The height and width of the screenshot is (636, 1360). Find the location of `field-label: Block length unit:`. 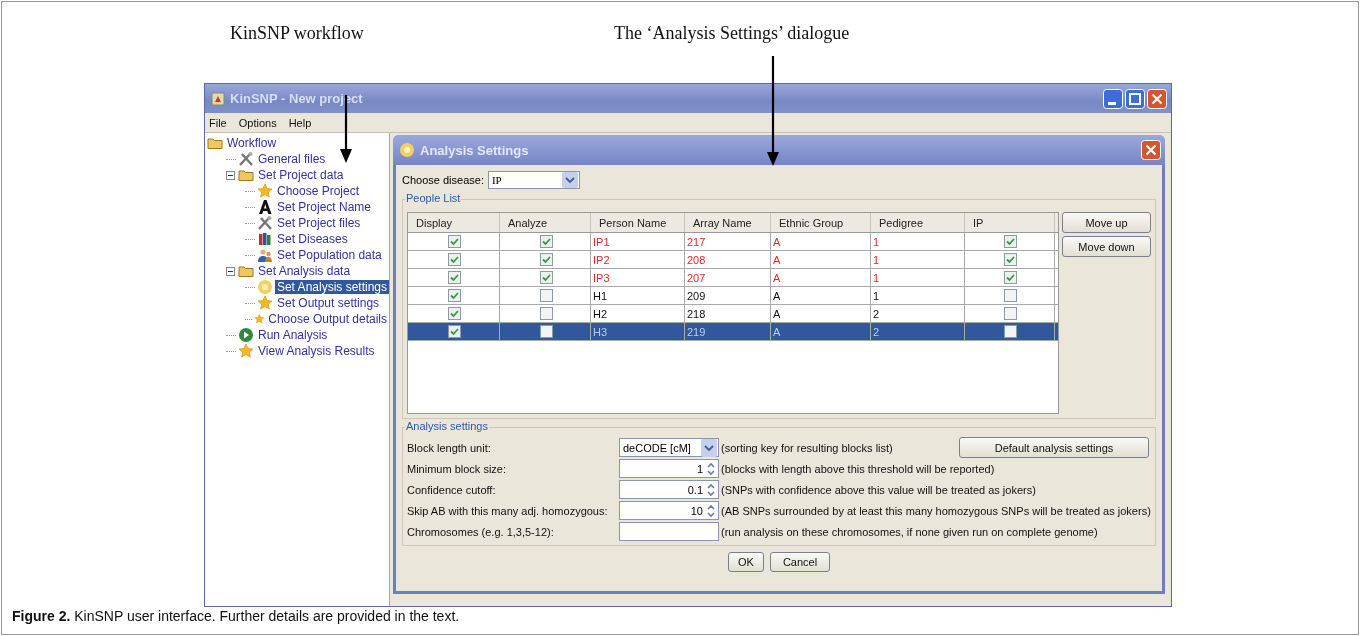

field-label: Block length unit: is located at coordinates (449, 447).